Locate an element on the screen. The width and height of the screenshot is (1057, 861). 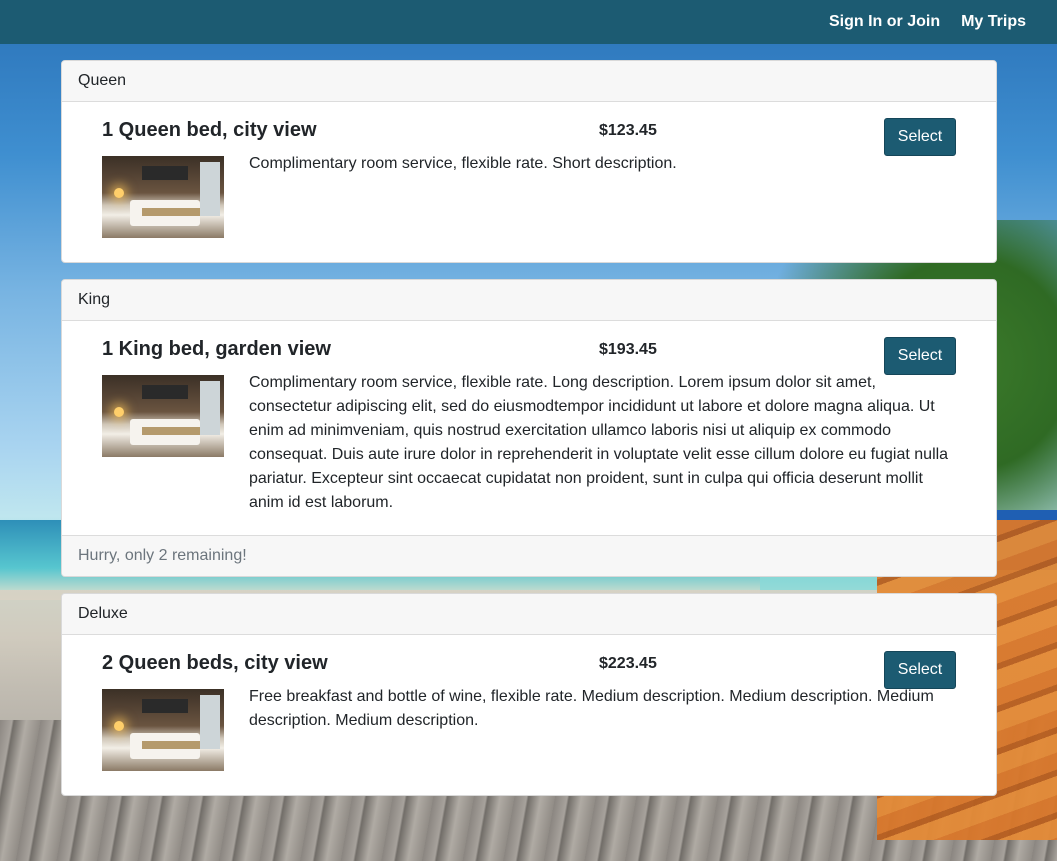
room-category-header: Queen is located at coordinates (529, 81).